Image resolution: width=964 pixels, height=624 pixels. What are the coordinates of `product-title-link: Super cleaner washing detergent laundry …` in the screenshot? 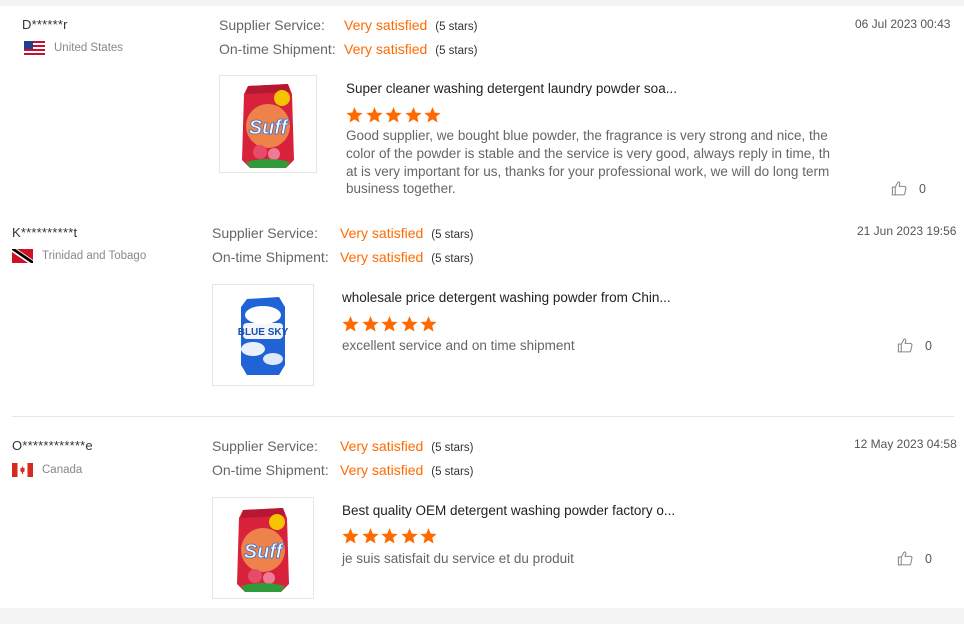 It's located at (511, 88).